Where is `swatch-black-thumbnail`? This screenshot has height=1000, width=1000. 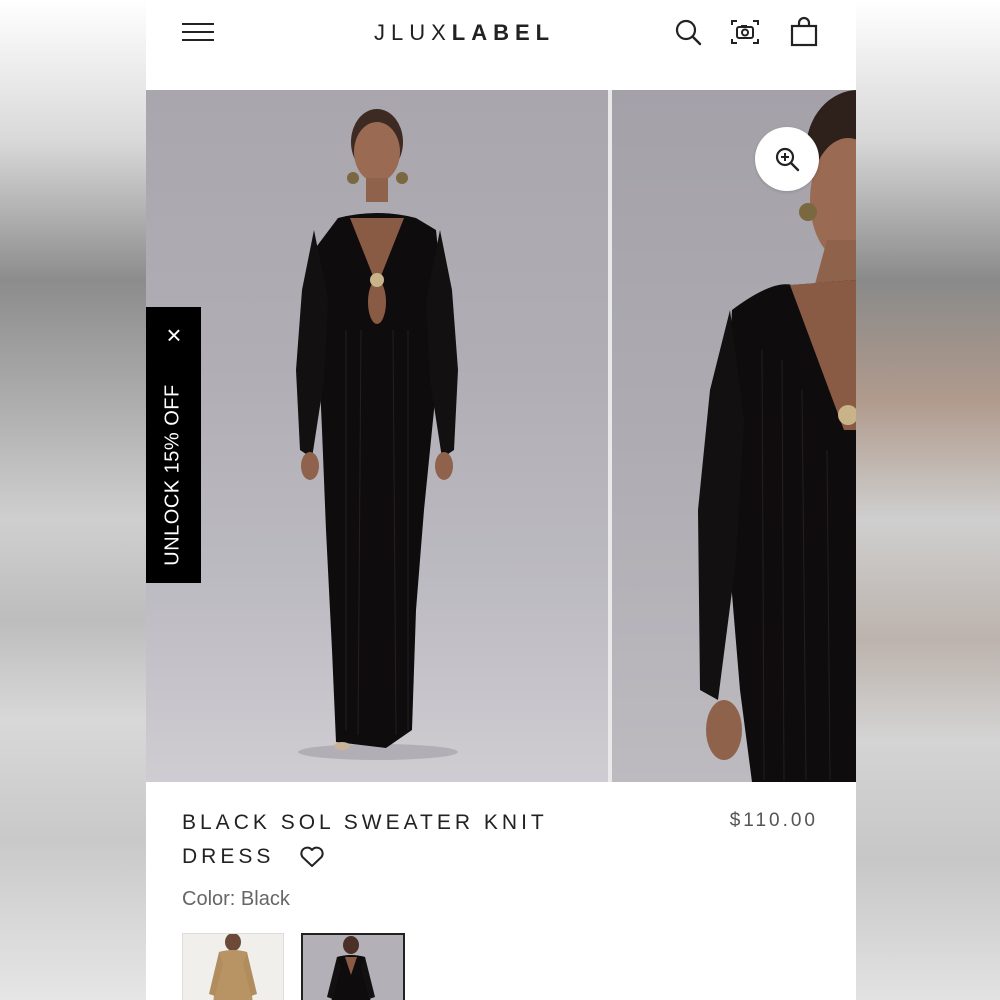
swatch-black-thumbnail is located at coordinates (351, 968).